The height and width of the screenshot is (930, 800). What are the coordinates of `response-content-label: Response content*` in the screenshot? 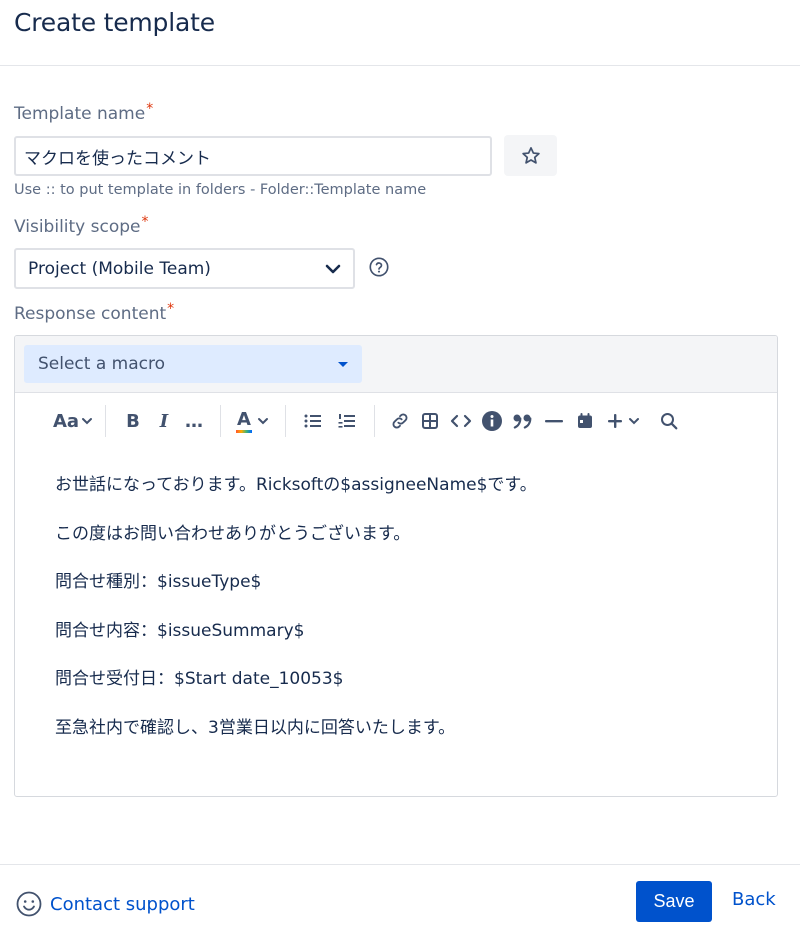 It's located at (94, 312).